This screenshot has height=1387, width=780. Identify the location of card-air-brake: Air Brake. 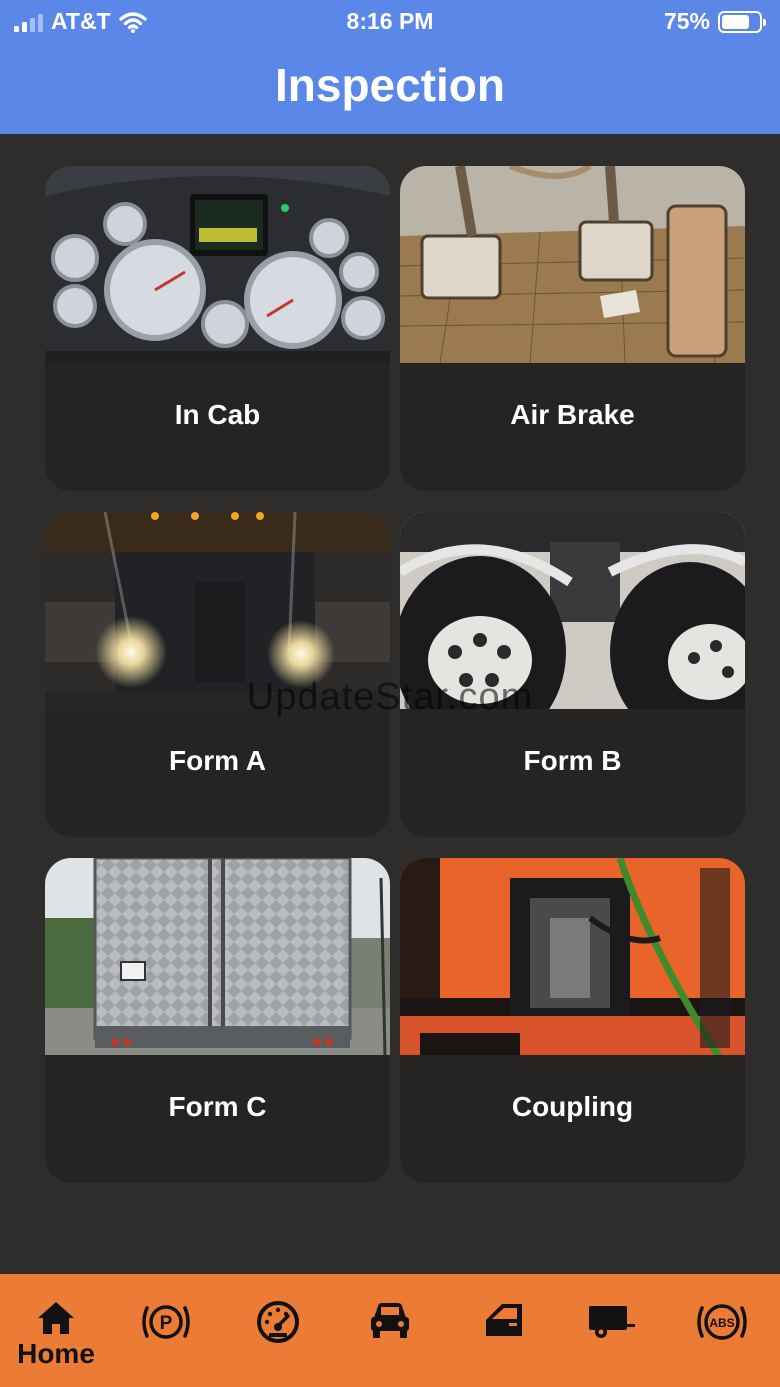
(572, 328).